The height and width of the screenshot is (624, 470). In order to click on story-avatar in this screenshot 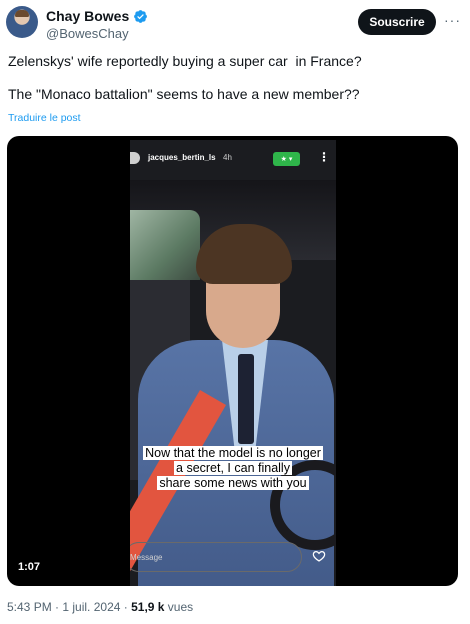, I will do `click(135, 158)`.